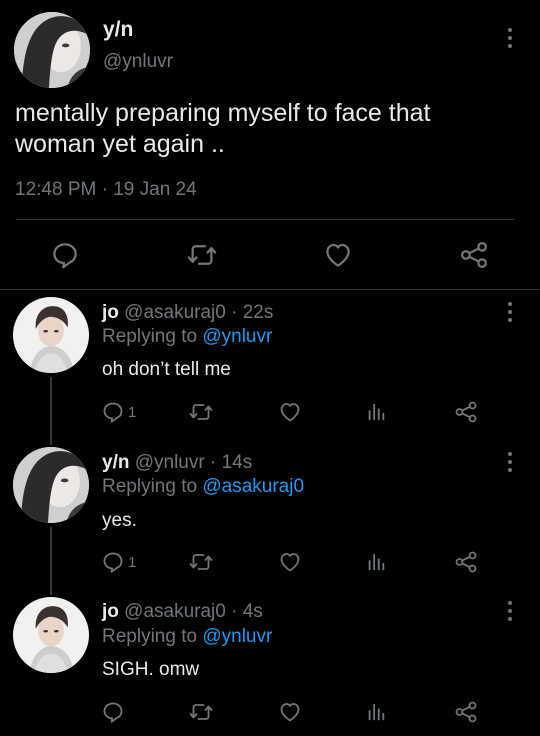 The image size is (540, 736). I want to click on tweet-time: 12:48 PM, so click(55, 189).